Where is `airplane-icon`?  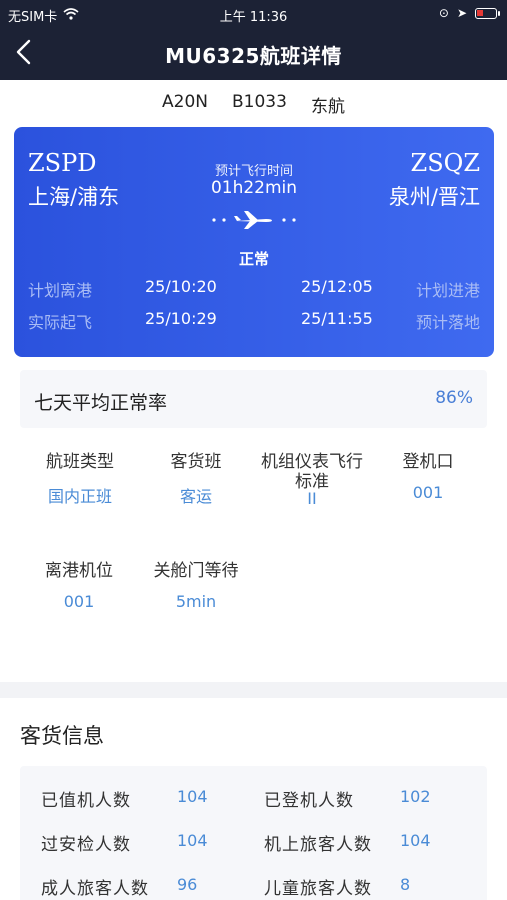 airplane-icon is located at coordinates (254, 220).